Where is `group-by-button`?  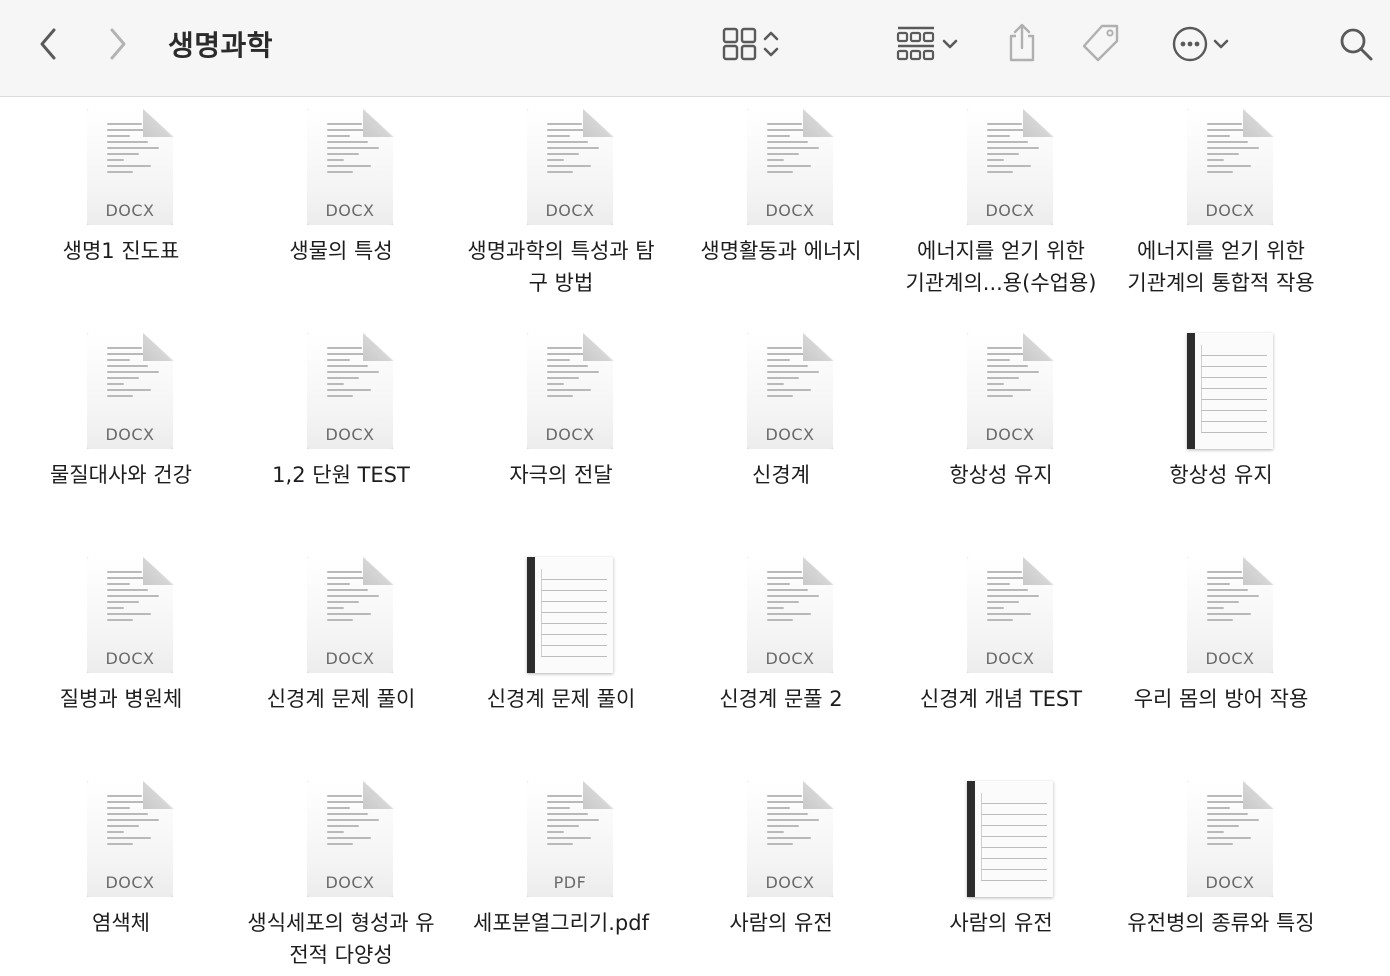
group-by-button is located at coordinates (928, 44).